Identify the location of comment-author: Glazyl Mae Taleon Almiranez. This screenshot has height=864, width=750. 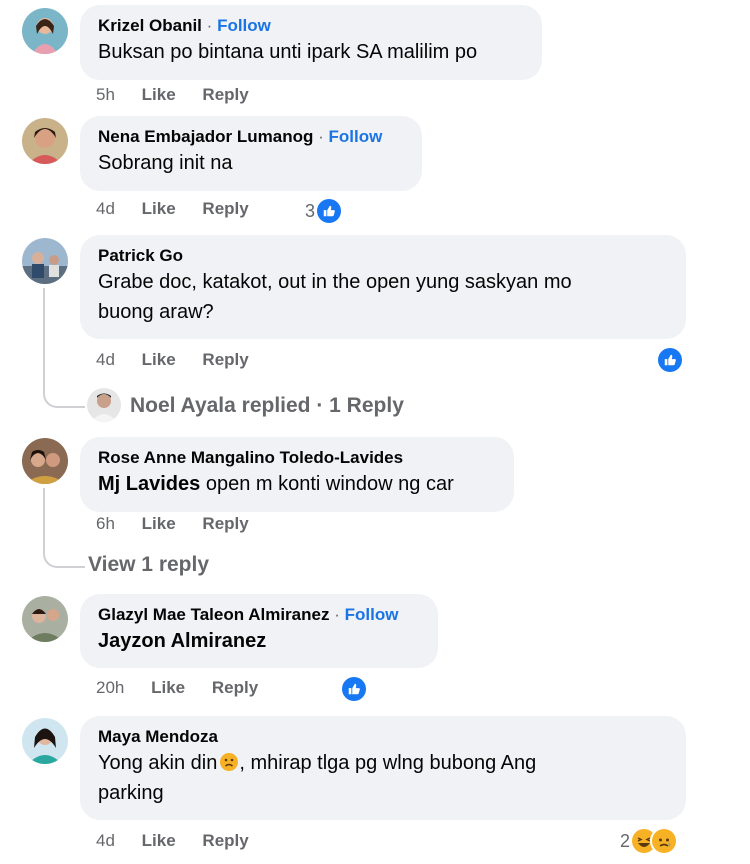
(213, 614).